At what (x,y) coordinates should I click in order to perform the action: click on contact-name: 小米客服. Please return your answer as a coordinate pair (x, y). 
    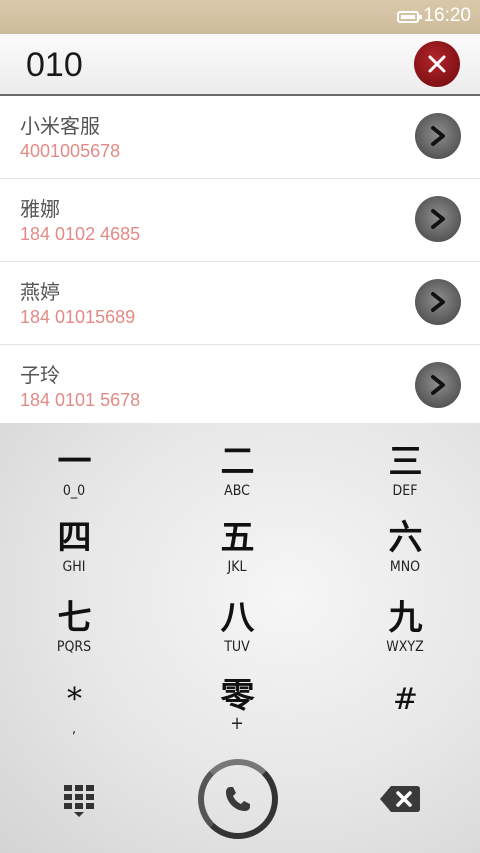
    Looking at the image, I should click on (60, 126).